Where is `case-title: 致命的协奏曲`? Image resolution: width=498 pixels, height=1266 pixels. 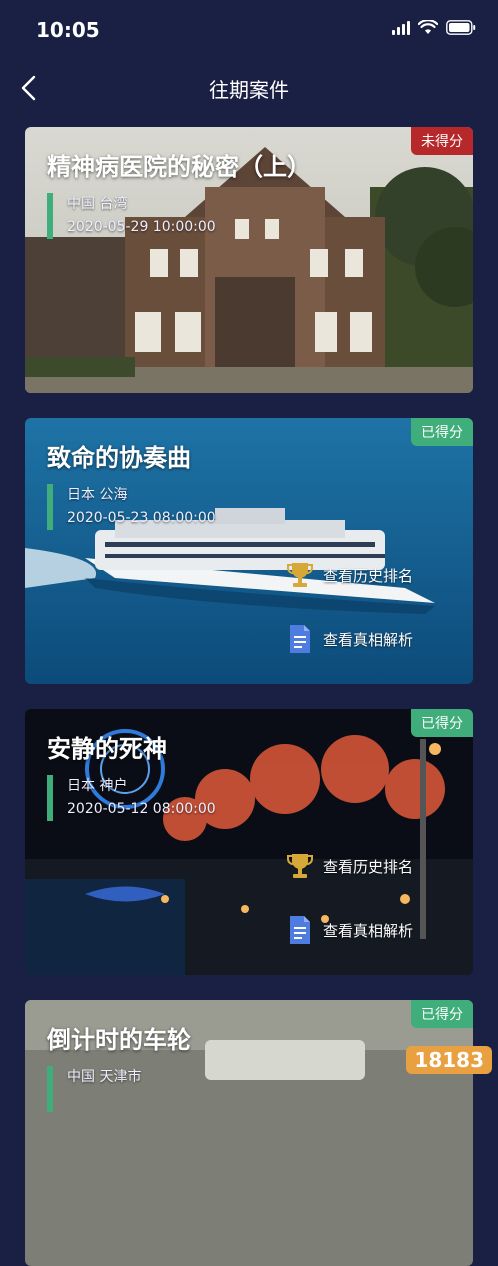
case-title: 致命的协奏曲 is located at coordinates (119, 458).